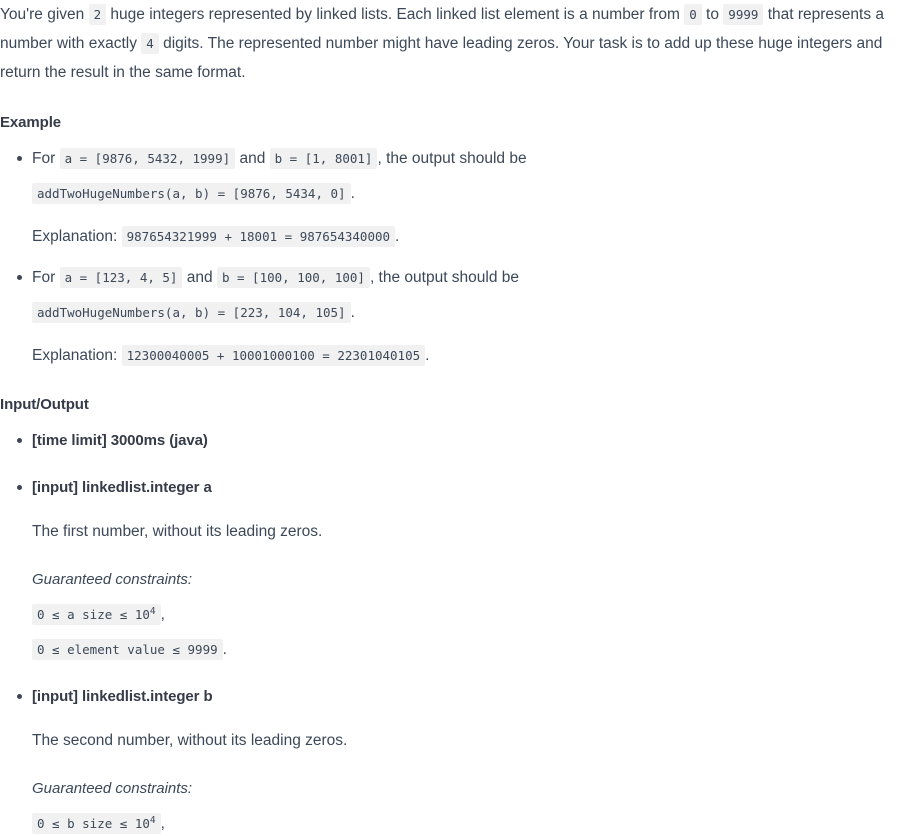 Image resolution: width=911 pixels, height=836 pixels. Describe the element at coordinates (693, 14) in the screenshot. I see `intro-min-code: 0` at that location.